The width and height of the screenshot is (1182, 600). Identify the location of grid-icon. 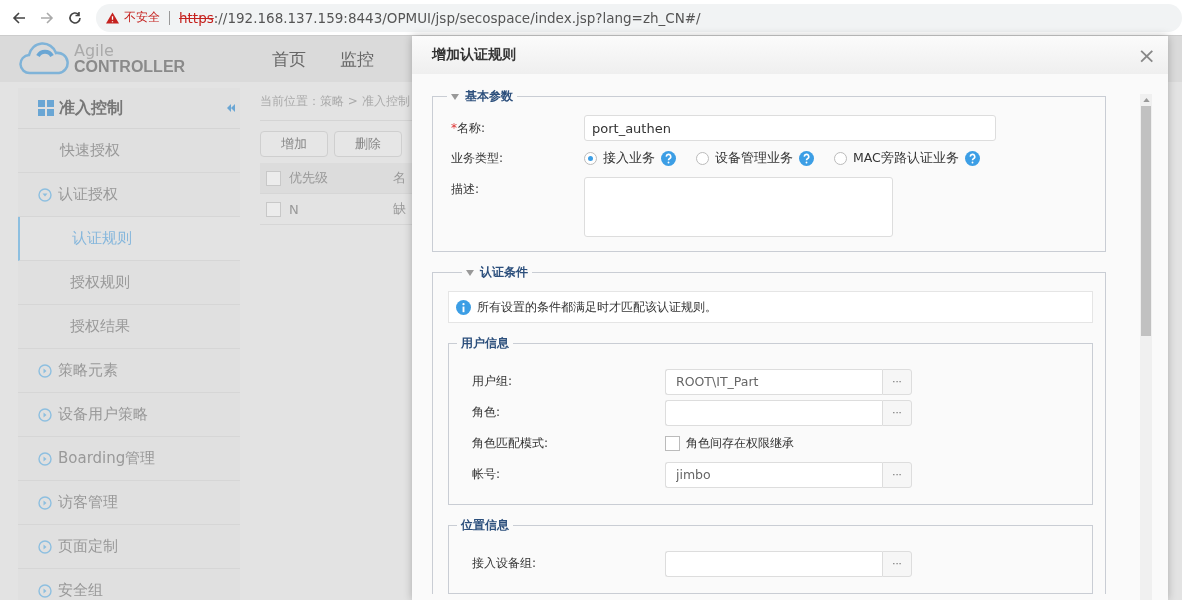
(46, 108).